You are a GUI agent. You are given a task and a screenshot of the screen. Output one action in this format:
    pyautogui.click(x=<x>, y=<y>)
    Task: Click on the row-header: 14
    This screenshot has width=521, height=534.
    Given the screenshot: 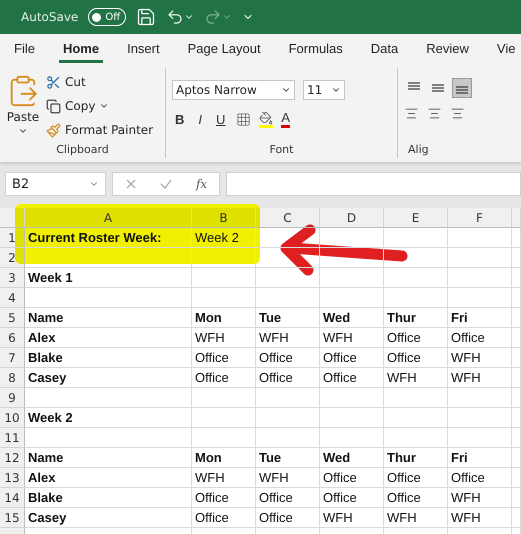 What is the action you would take?
    pyautogui.click(x=12, y=498)
    